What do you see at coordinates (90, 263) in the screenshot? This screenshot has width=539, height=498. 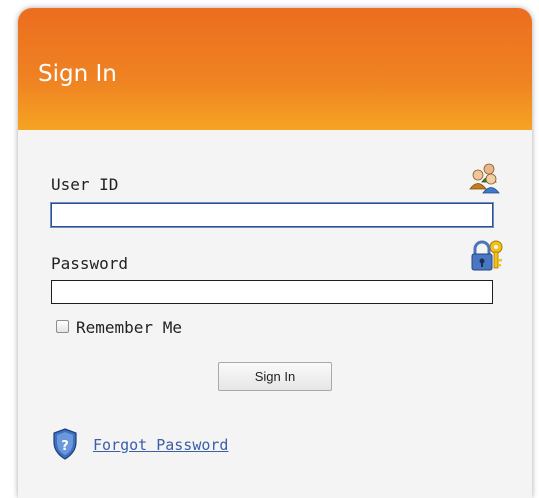 I see `password-label: Password` at bounding box center [90, 263].